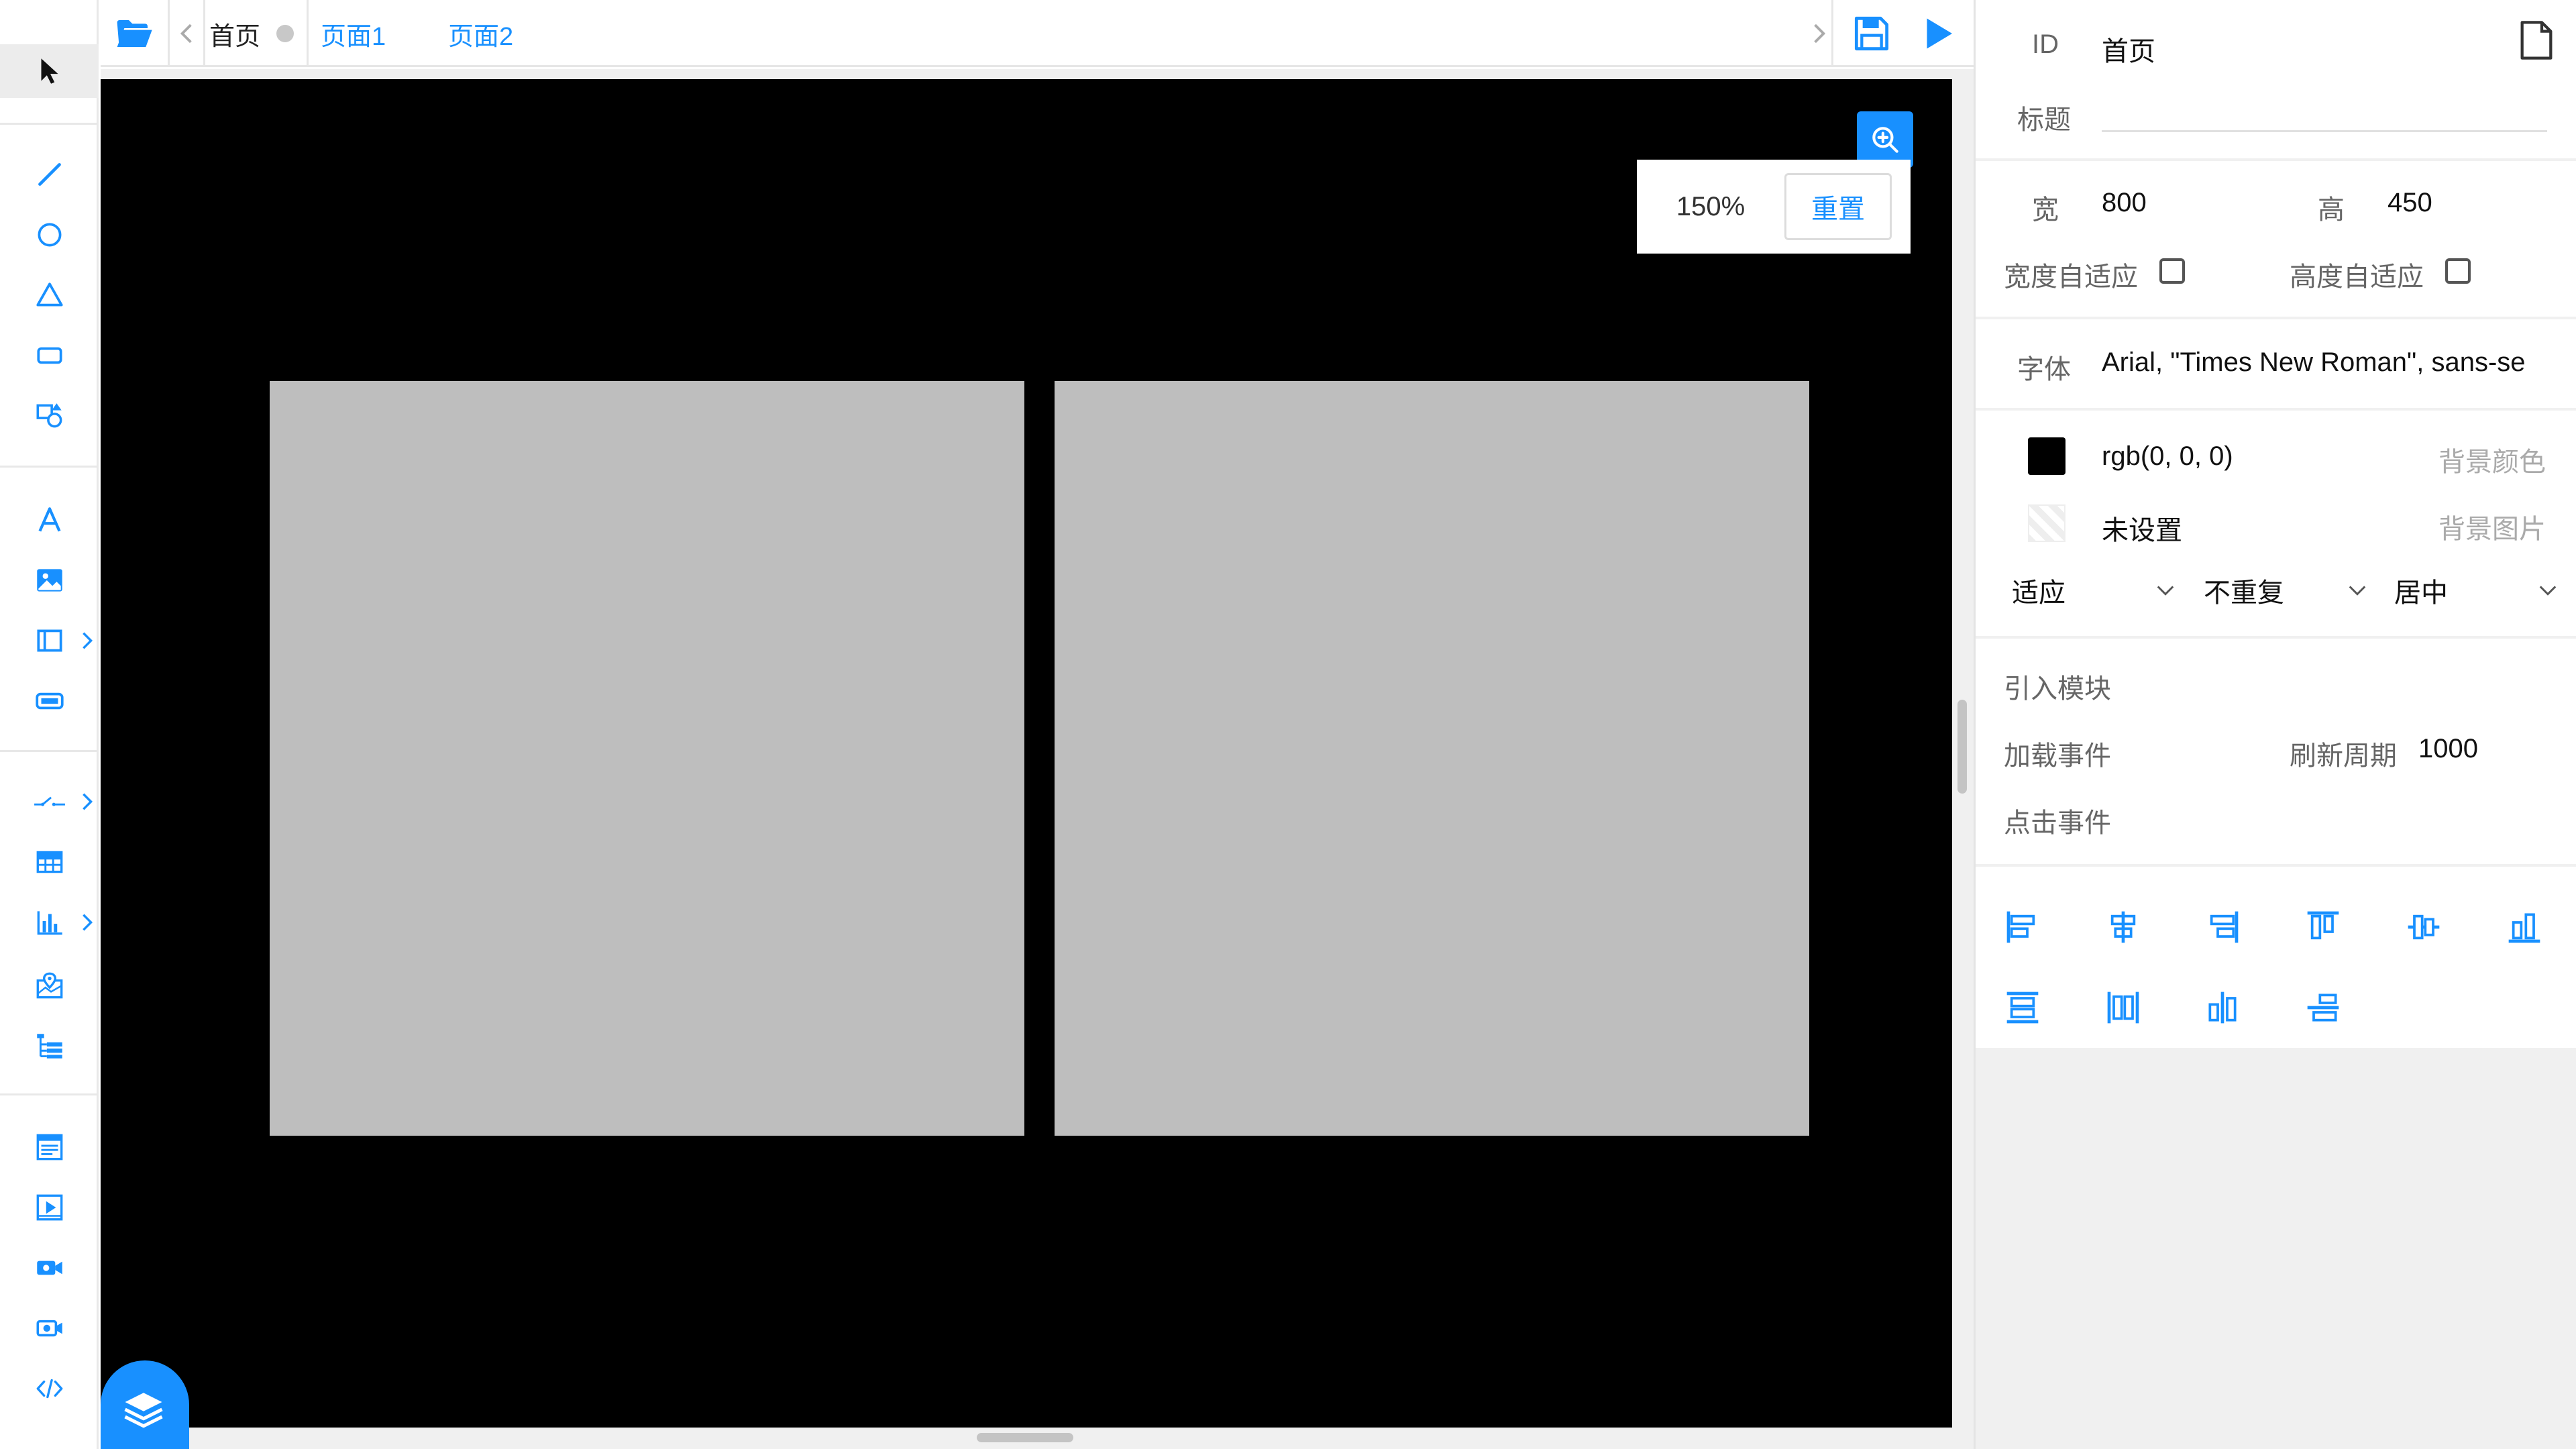 The image size is (2576, 1449). I want to click on bg-fit-select: 适应, so click(2094, 590).